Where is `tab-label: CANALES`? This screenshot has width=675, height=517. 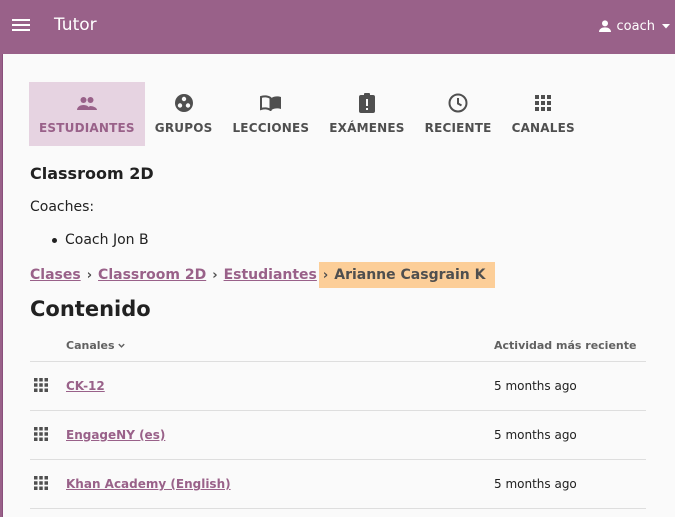 tab-label: CANALES is located at coordinates (543, 128).